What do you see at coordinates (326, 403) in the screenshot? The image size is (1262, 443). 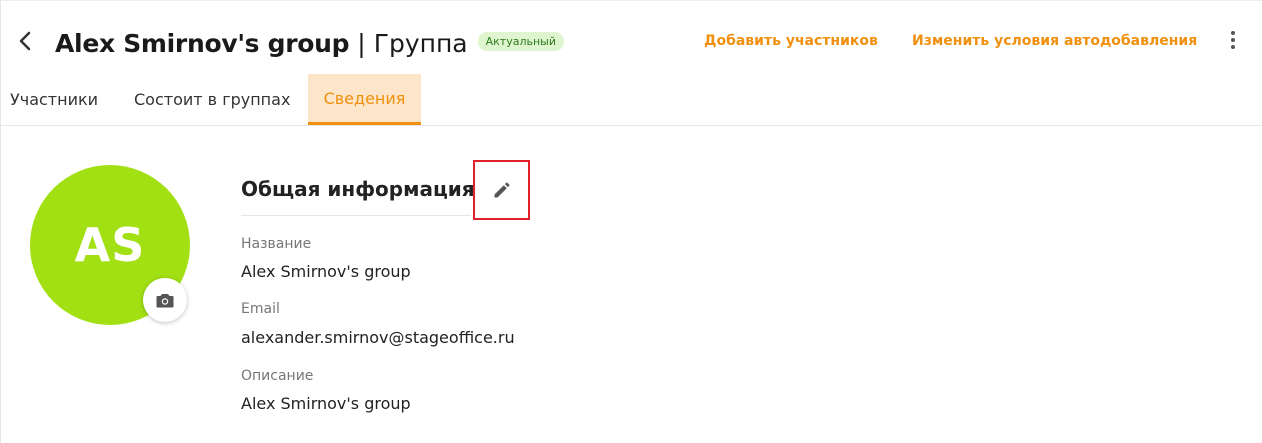 I see `field-value-description: Alex Smirnov's group` at bounding box center [326, 403].